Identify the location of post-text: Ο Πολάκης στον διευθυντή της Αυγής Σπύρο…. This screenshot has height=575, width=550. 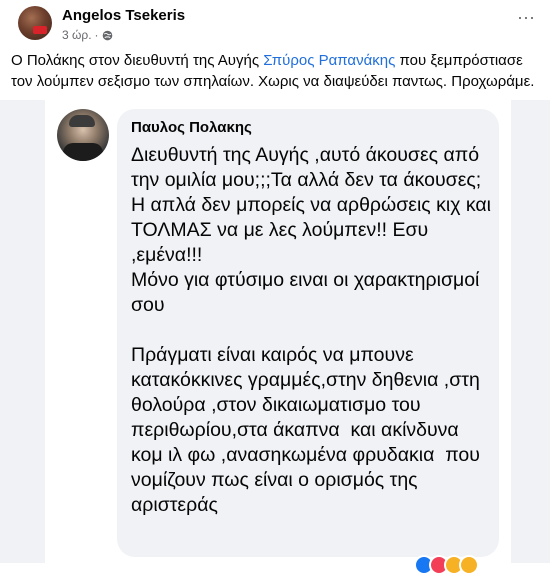
(273, 71).